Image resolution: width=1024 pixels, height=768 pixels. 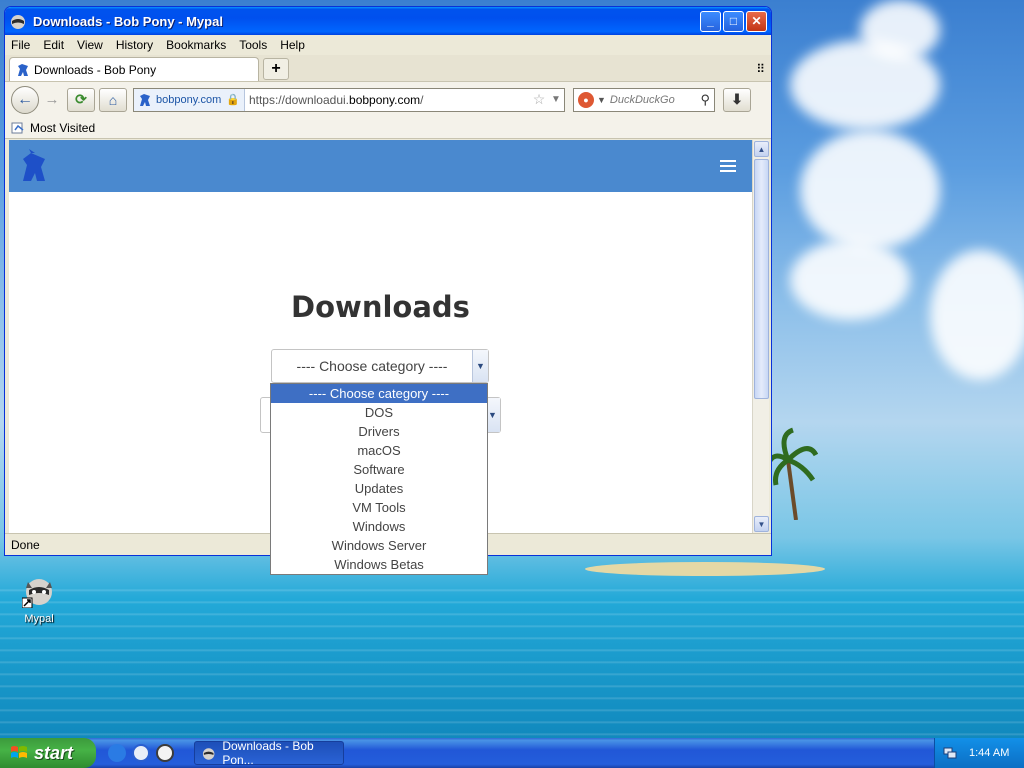 I want to click on maximize-button: □, so click(x=733, y=21).